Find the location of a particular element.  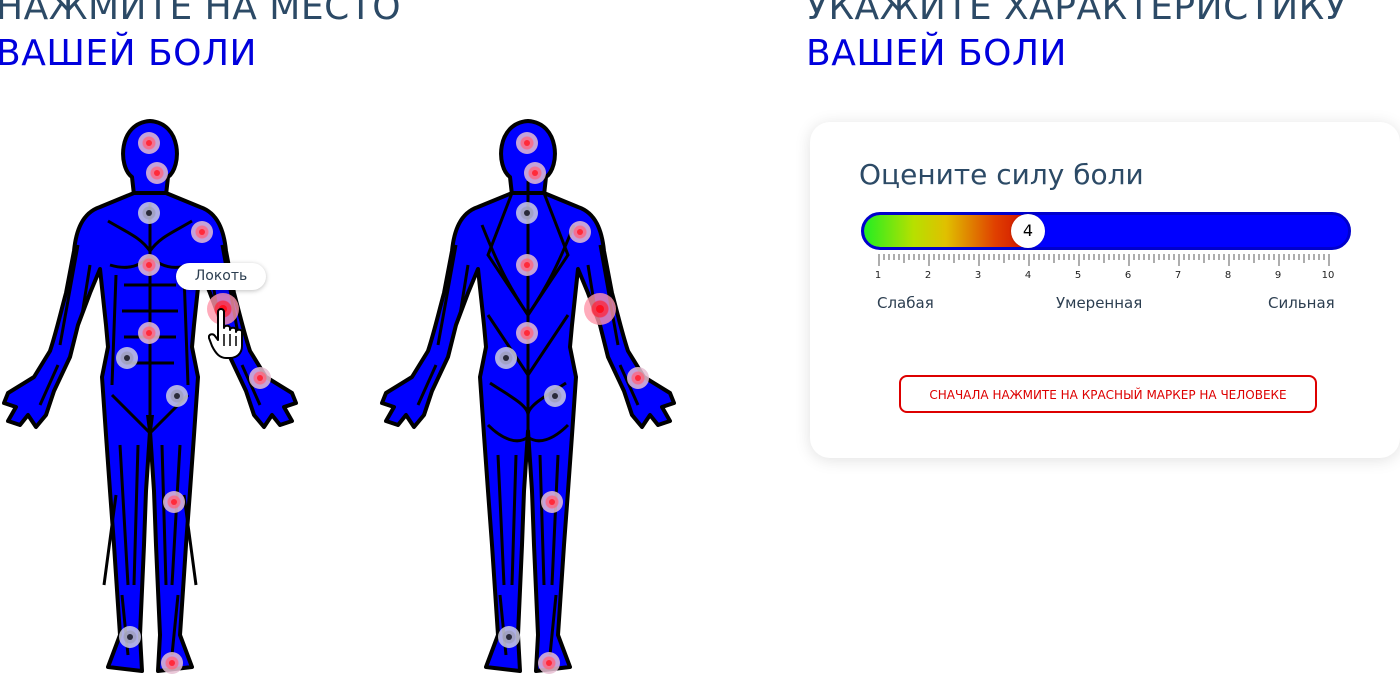

pain-marker-hip is located at coordinates (127, 358).